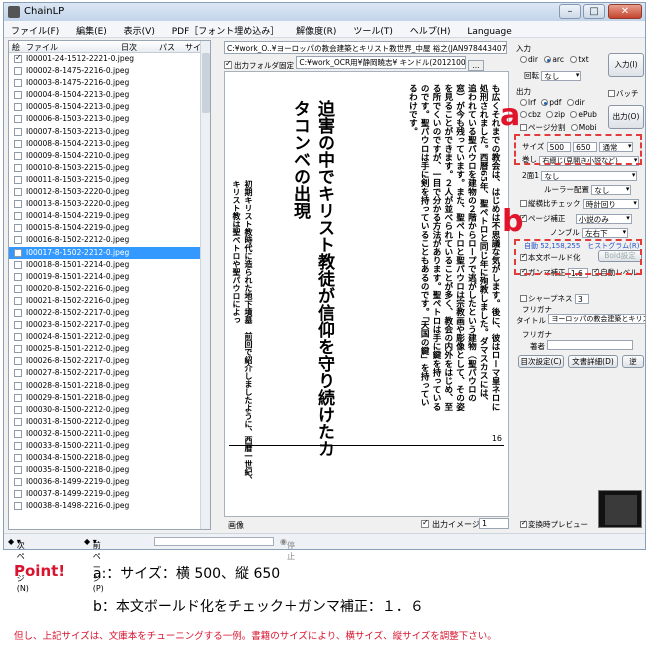 This screenshot has height=650, width=650. What do you see at coordinates (594, 11) in the screenshot?
I see `maximize-button: □` at bounding box center [594, 11].